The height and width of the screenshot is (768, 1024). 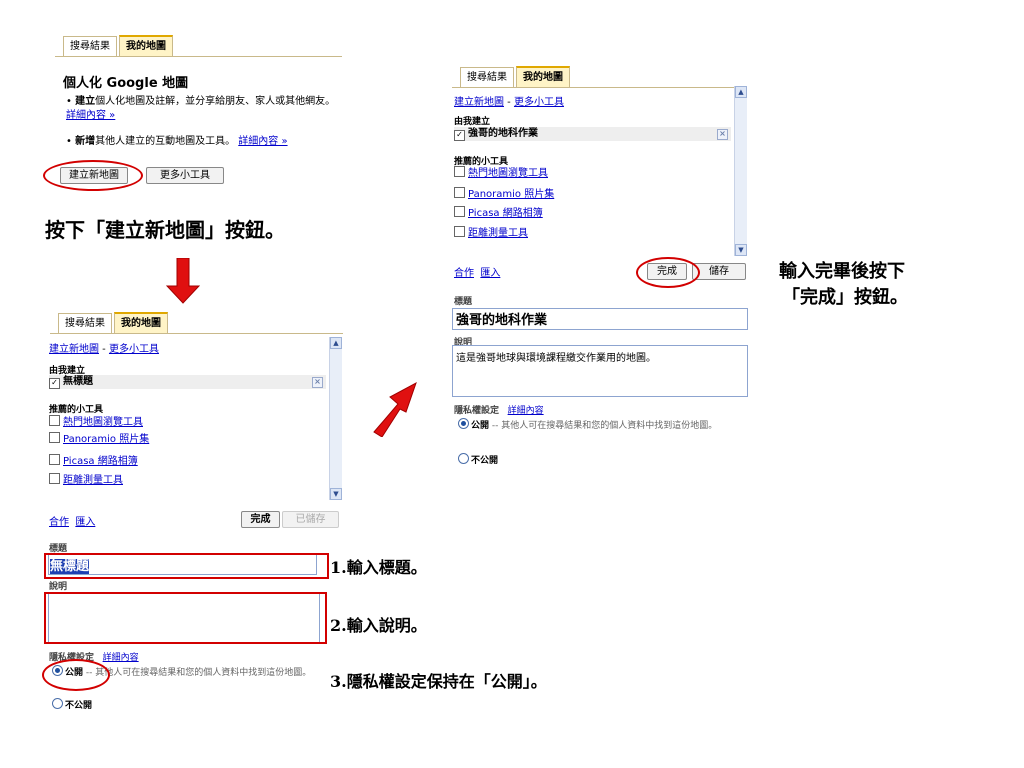 What do you see at coordinates (187, 382) in the screenshot?
I see `map-list-item: ✓ 無標題 ×` at bounding box center [187, 382].